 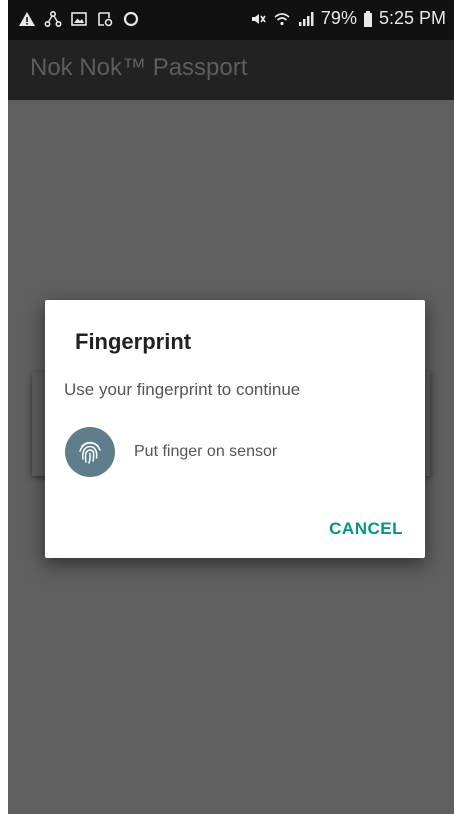 I want to click on app-bar: Nok Nok™ Passport, so click(x=231, y=70).